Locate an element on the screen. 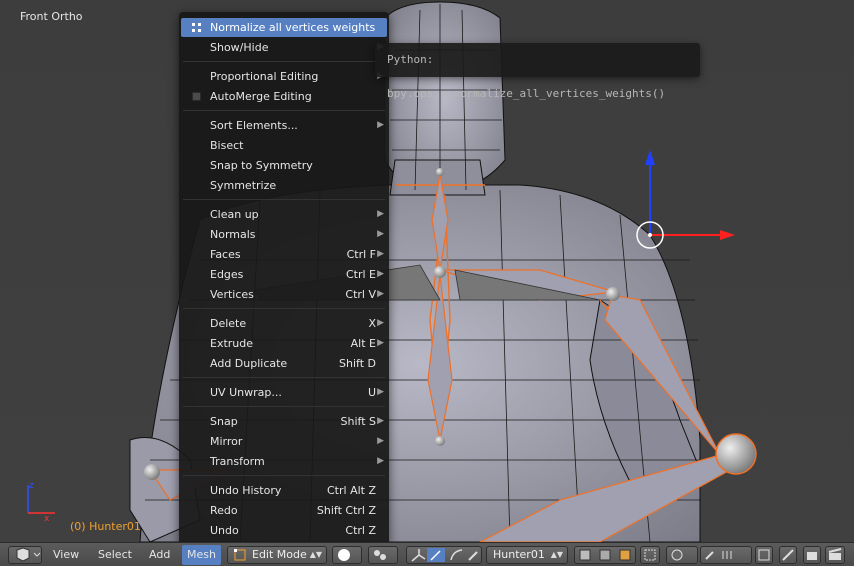 This screenshot has width=854, height=566. menu-item-label: Extrude is located at coordinates (232, 343).